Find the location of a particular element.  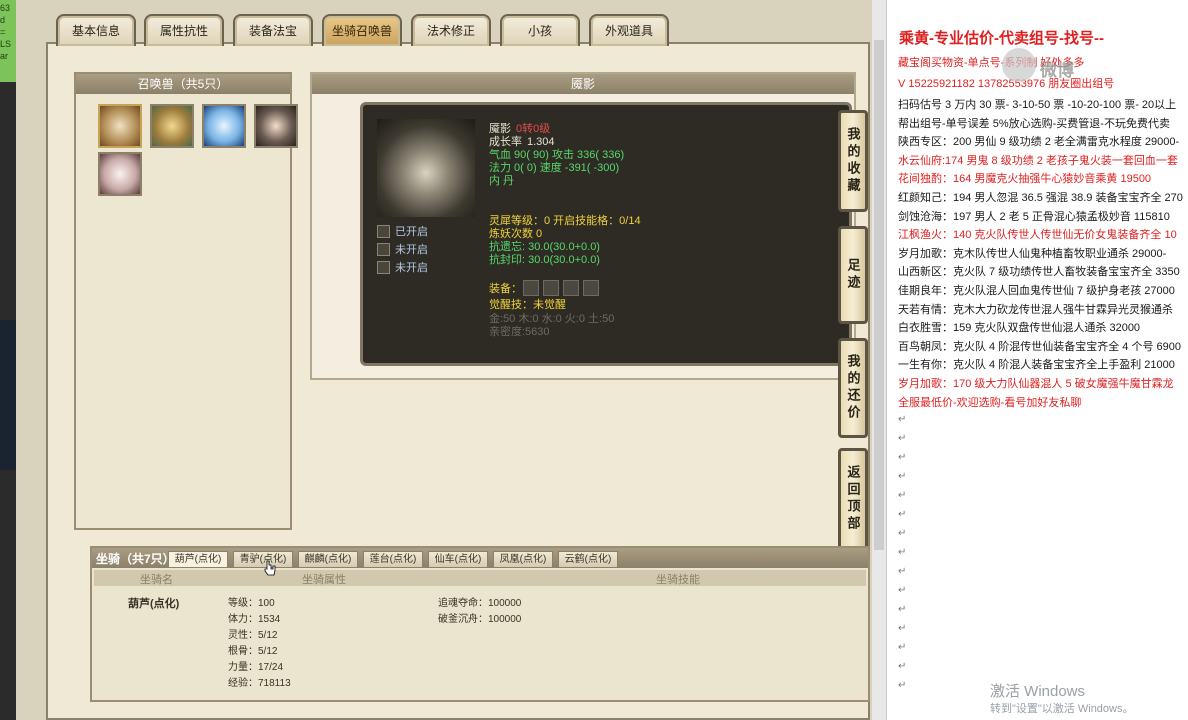

tab-5: 法术修正 is located at coordinates (451, 30).